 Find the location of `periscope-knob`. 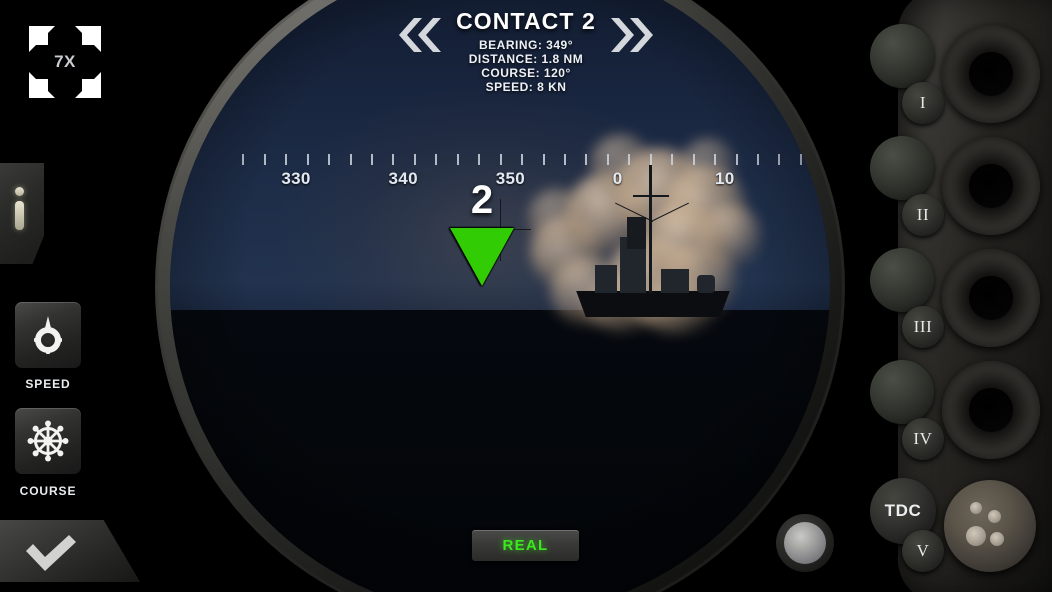

periscope-knob is located at coordinates (805, 543).